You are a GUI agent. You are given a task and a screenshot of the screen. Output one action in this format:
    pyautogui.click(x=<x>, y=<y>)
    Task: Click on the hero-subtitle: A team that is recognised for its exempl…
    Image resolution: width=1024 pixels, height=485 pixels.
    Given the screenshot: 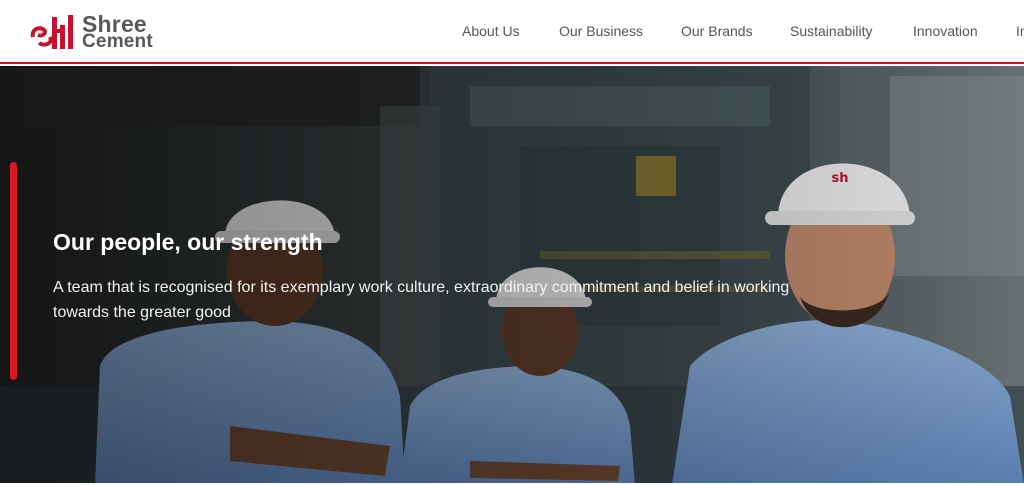 What is the action you would take?
    pyautogui.click(x=421, y=300)
    